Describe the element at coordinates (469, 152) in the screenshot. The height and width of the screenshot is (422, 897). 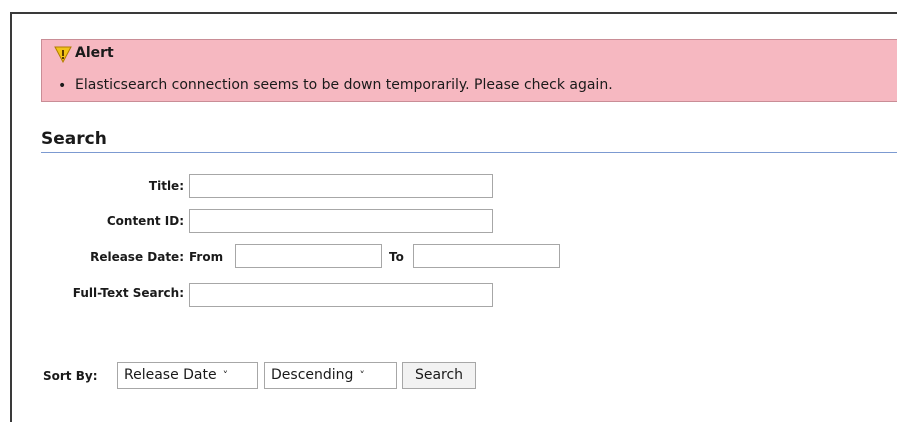
I see `section-divider` at that location.